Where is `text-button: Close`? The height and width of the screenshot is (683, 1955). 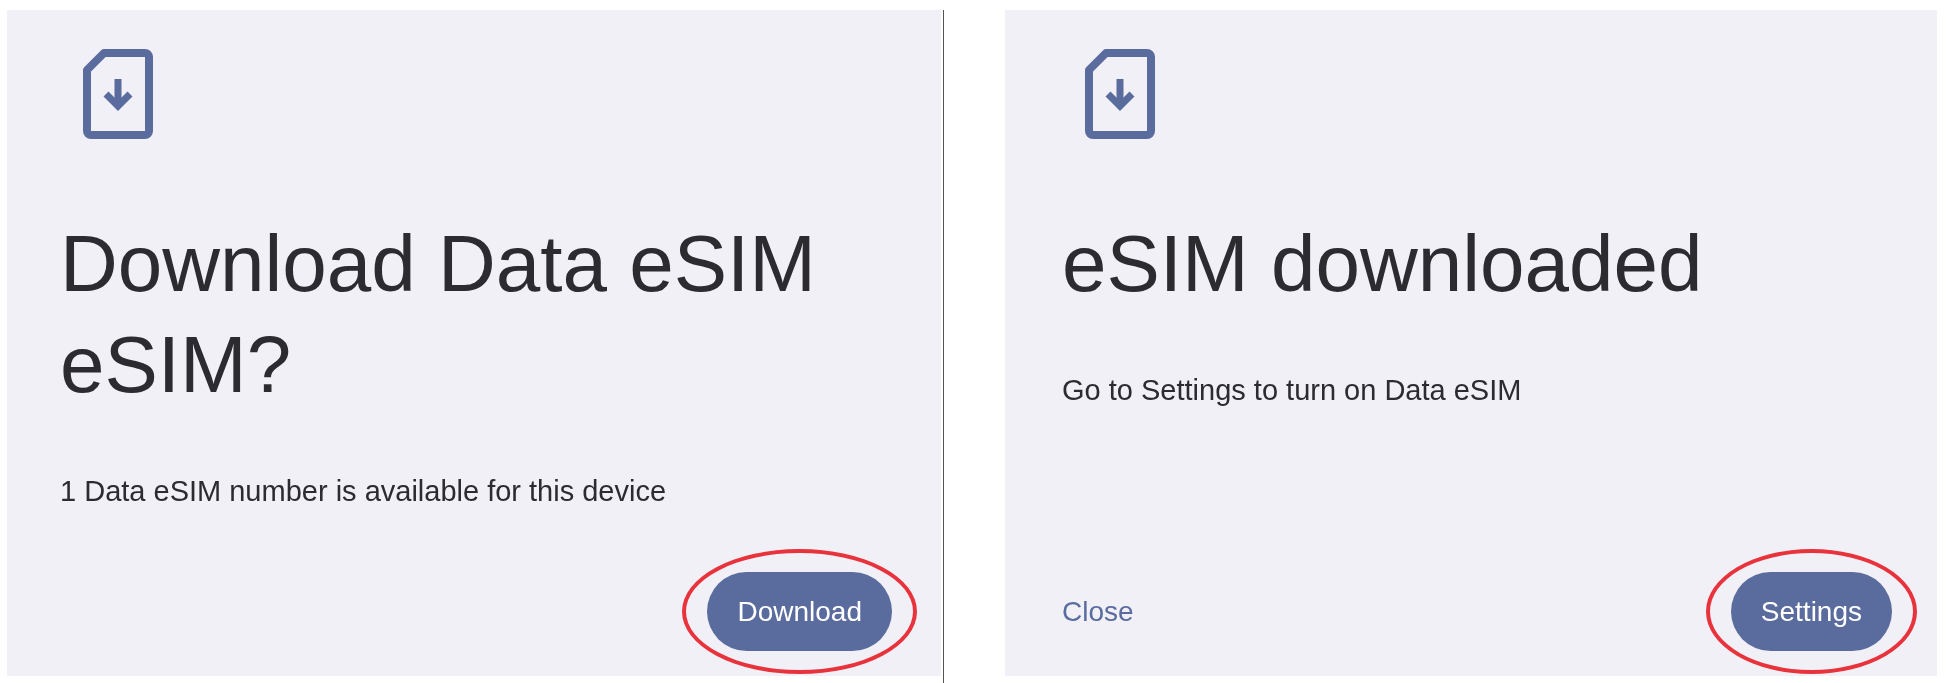
text-button: Close is located at coordinates (1098, 611).